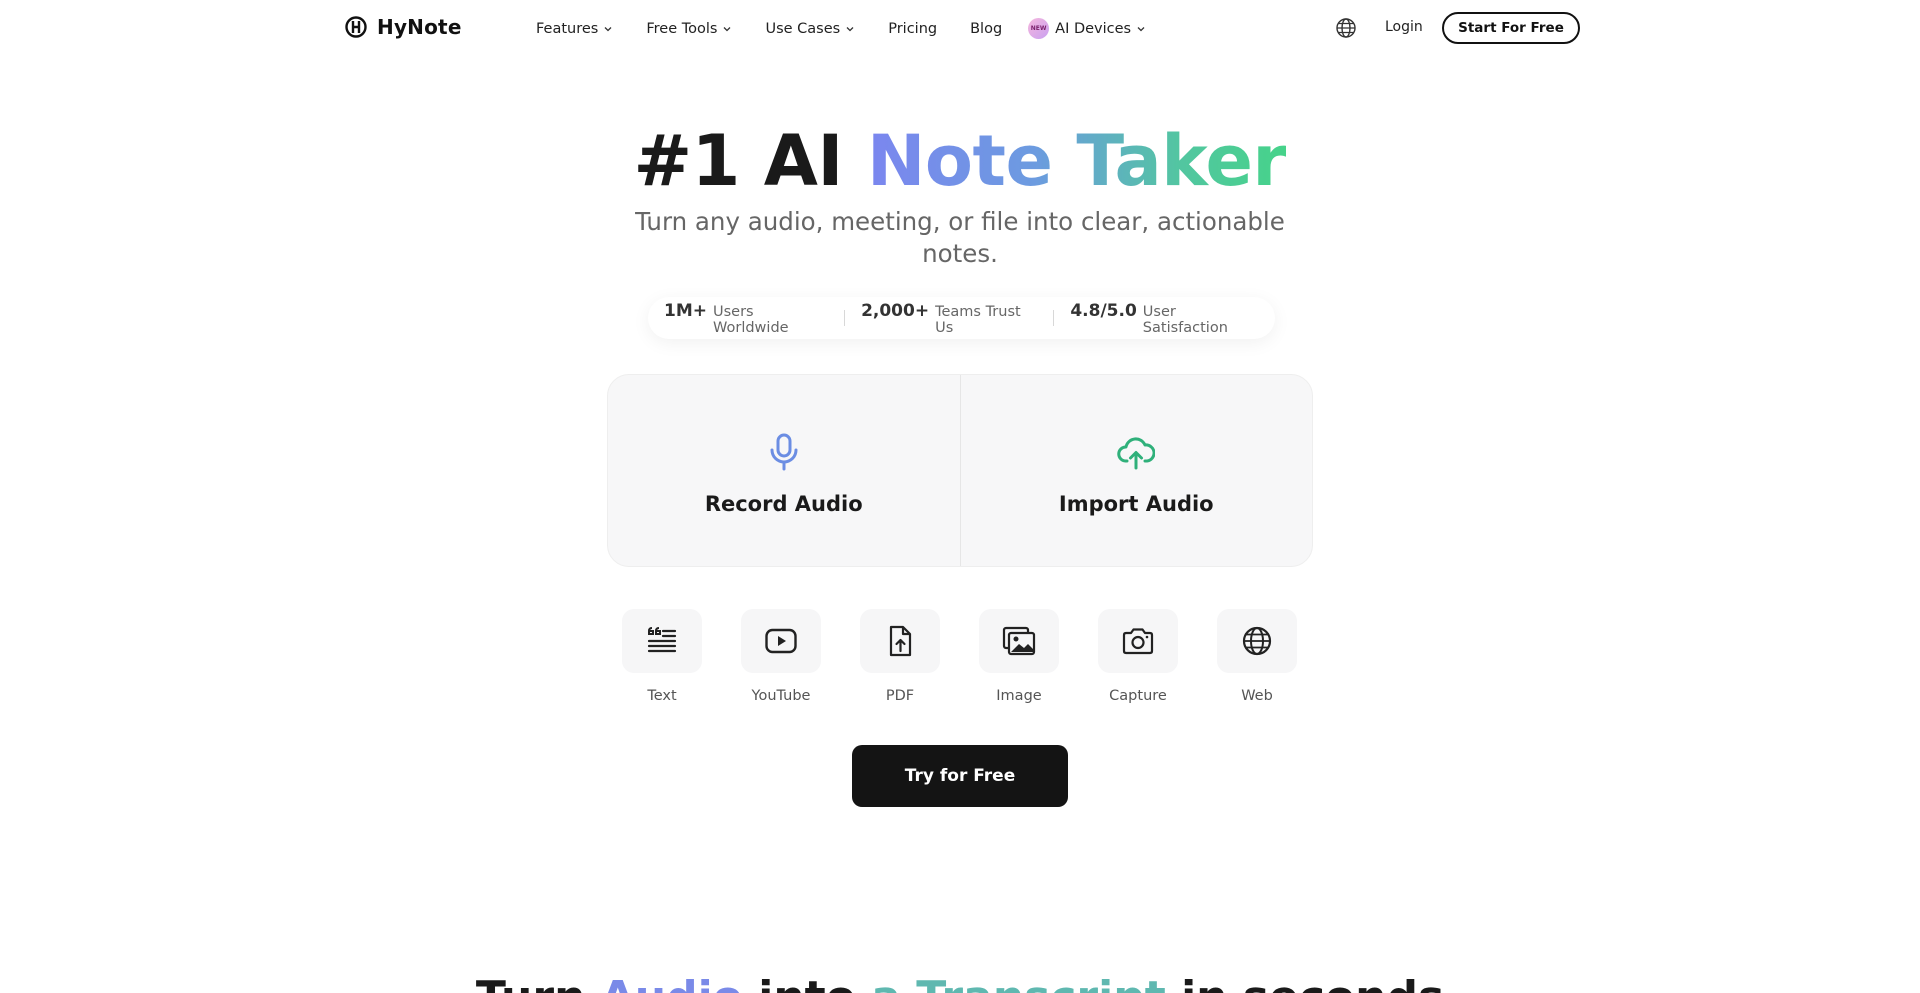  I want to click on text-quote-icon, so click(662, 640).